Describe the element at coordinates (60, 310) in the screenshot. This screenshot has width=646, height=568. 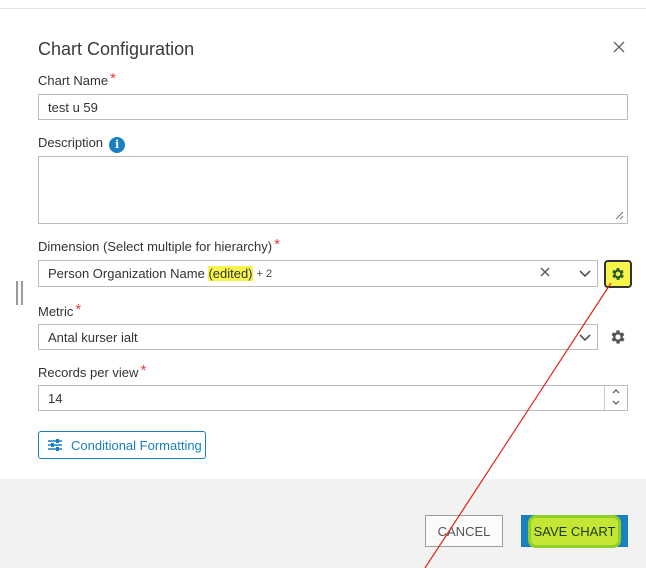
I see `metric-label: Metric *` at that location.